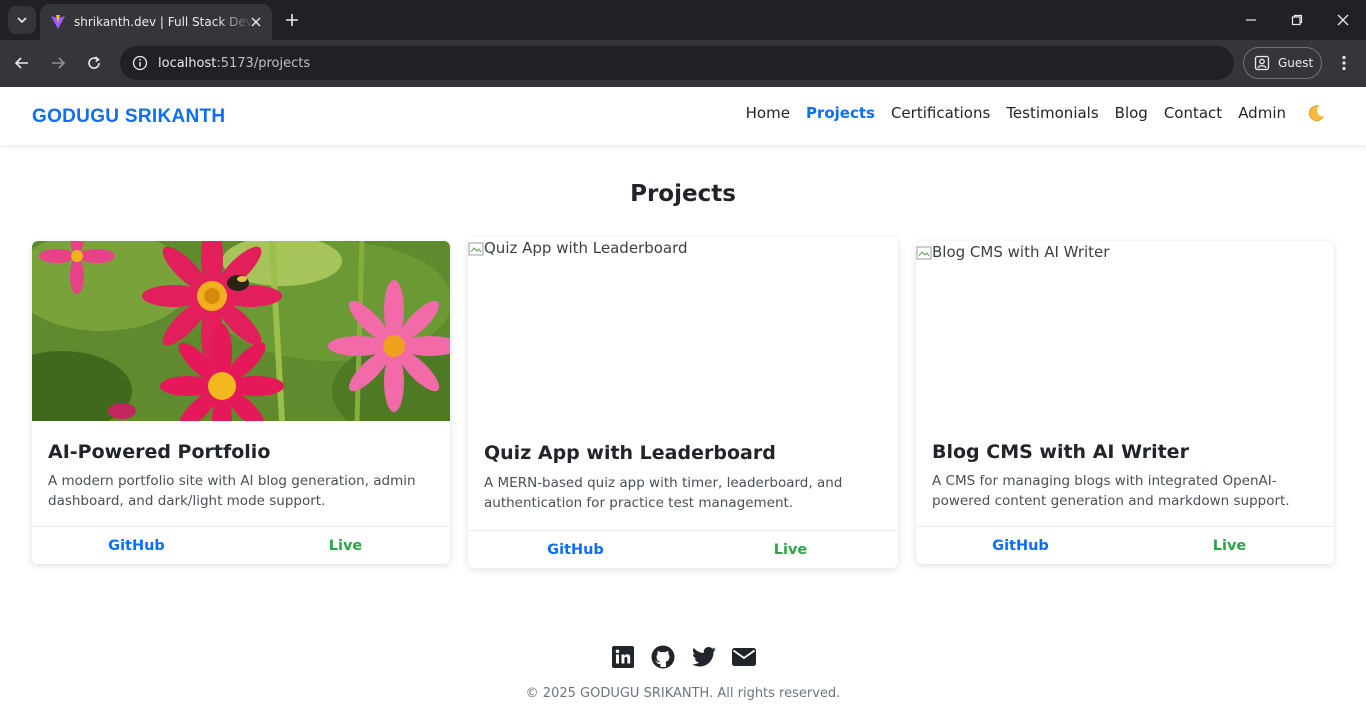 This screenshot has width=1366, height=720. I want to click on new-tab-button, so click(292, 20).